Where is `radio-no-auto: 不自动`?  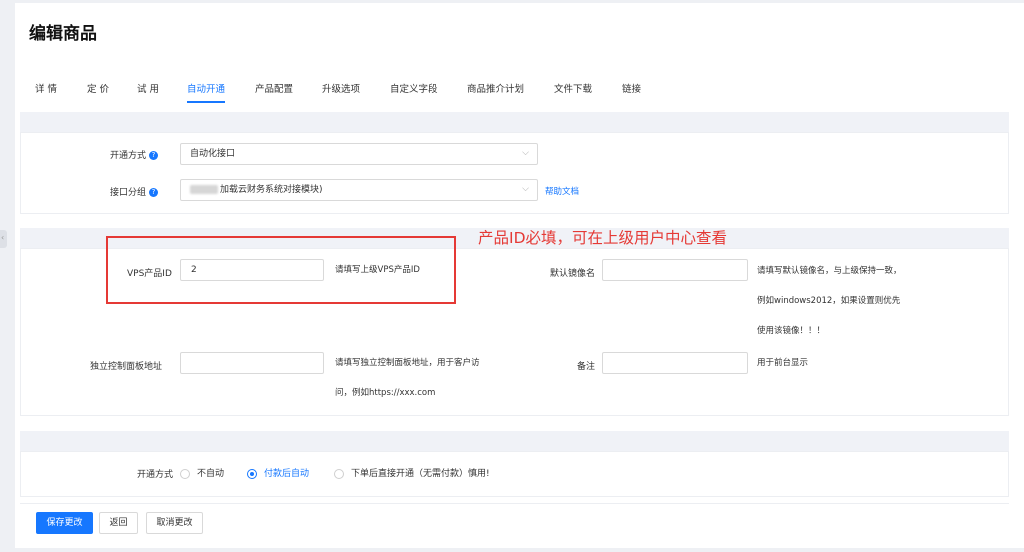
radio-no-auto: 不自动 is located at coordinates (202, 472).